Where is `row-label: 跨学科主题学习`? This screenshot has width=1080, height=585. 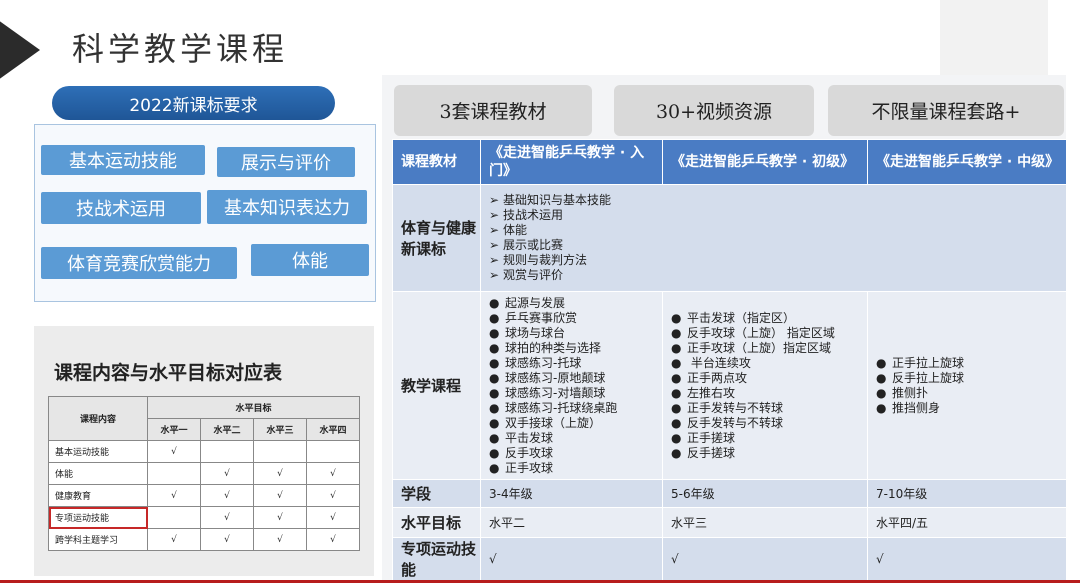
row-label: 跨学科主题学习 is located at coordinates (98, 539).